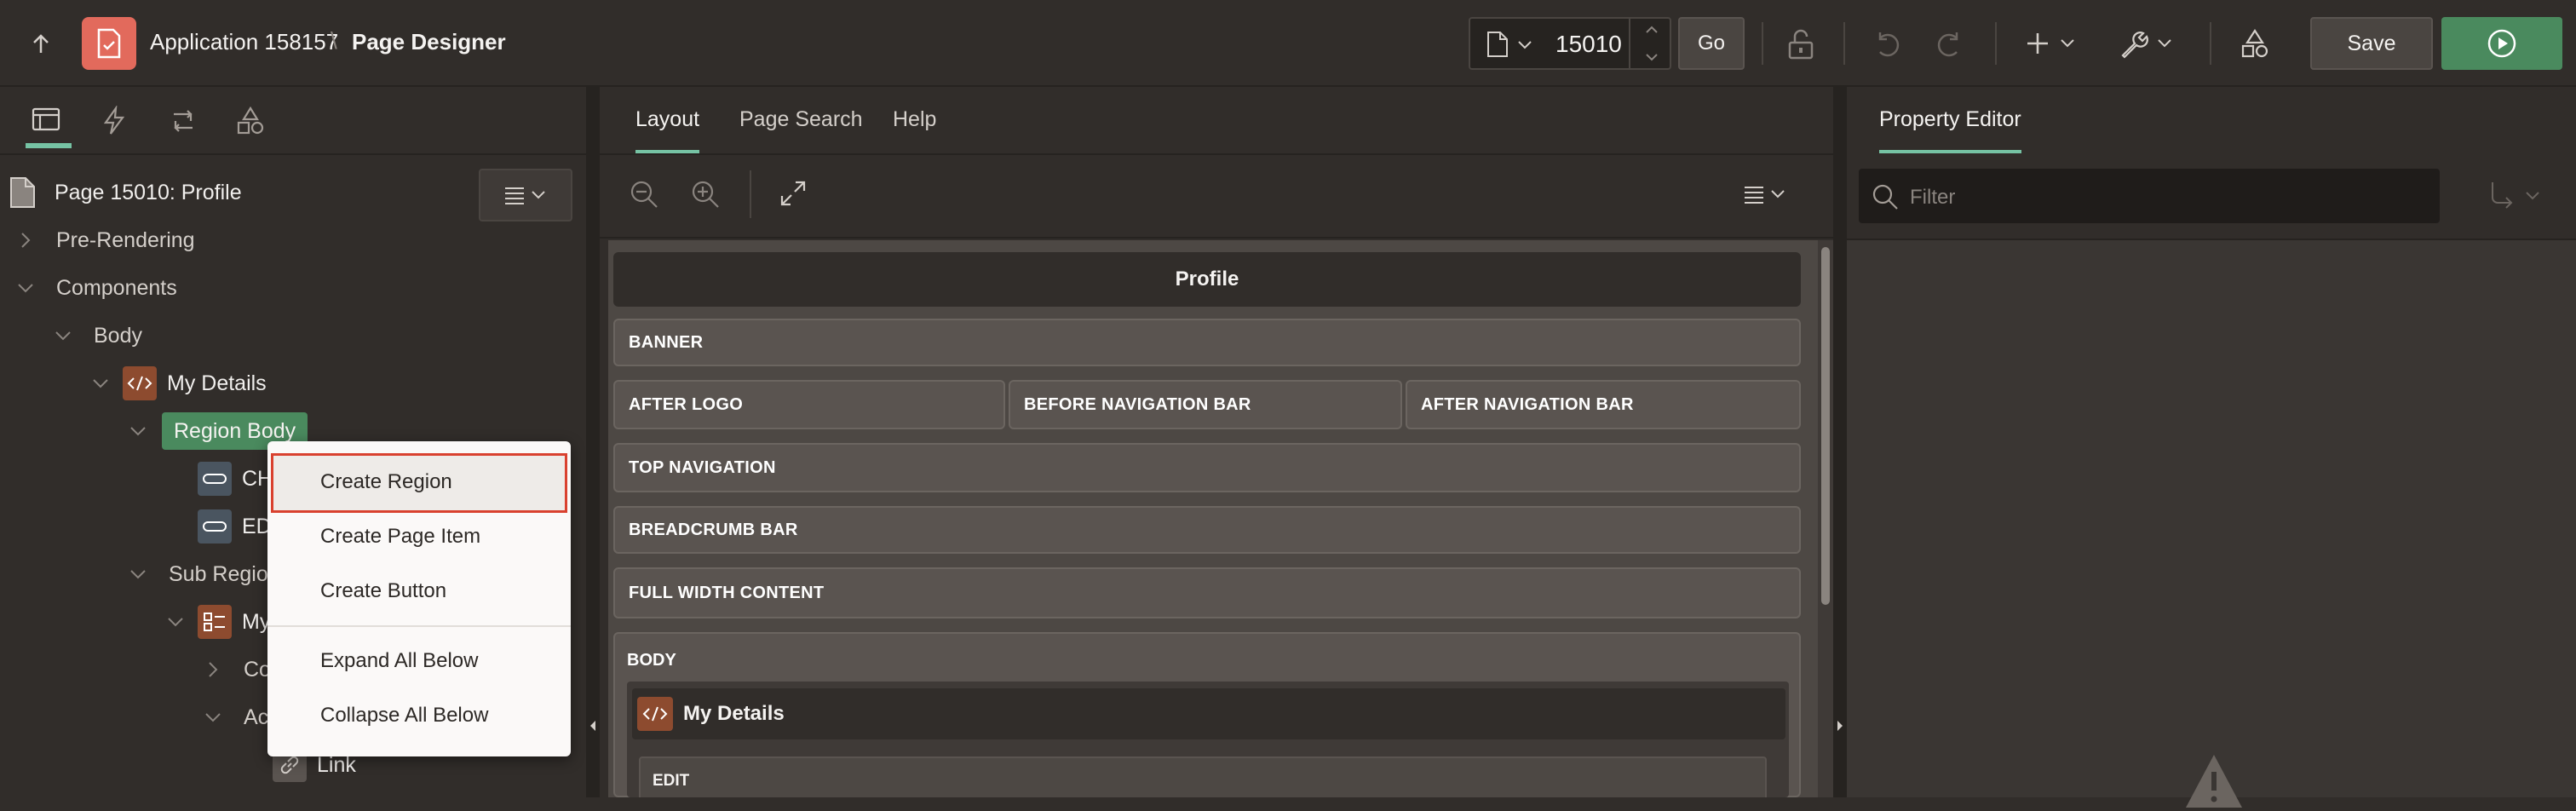  What do you see at coordinates (244, 42) in the screenshot?
I see `app-title: Application 158157` at bounding box center [244, 42].